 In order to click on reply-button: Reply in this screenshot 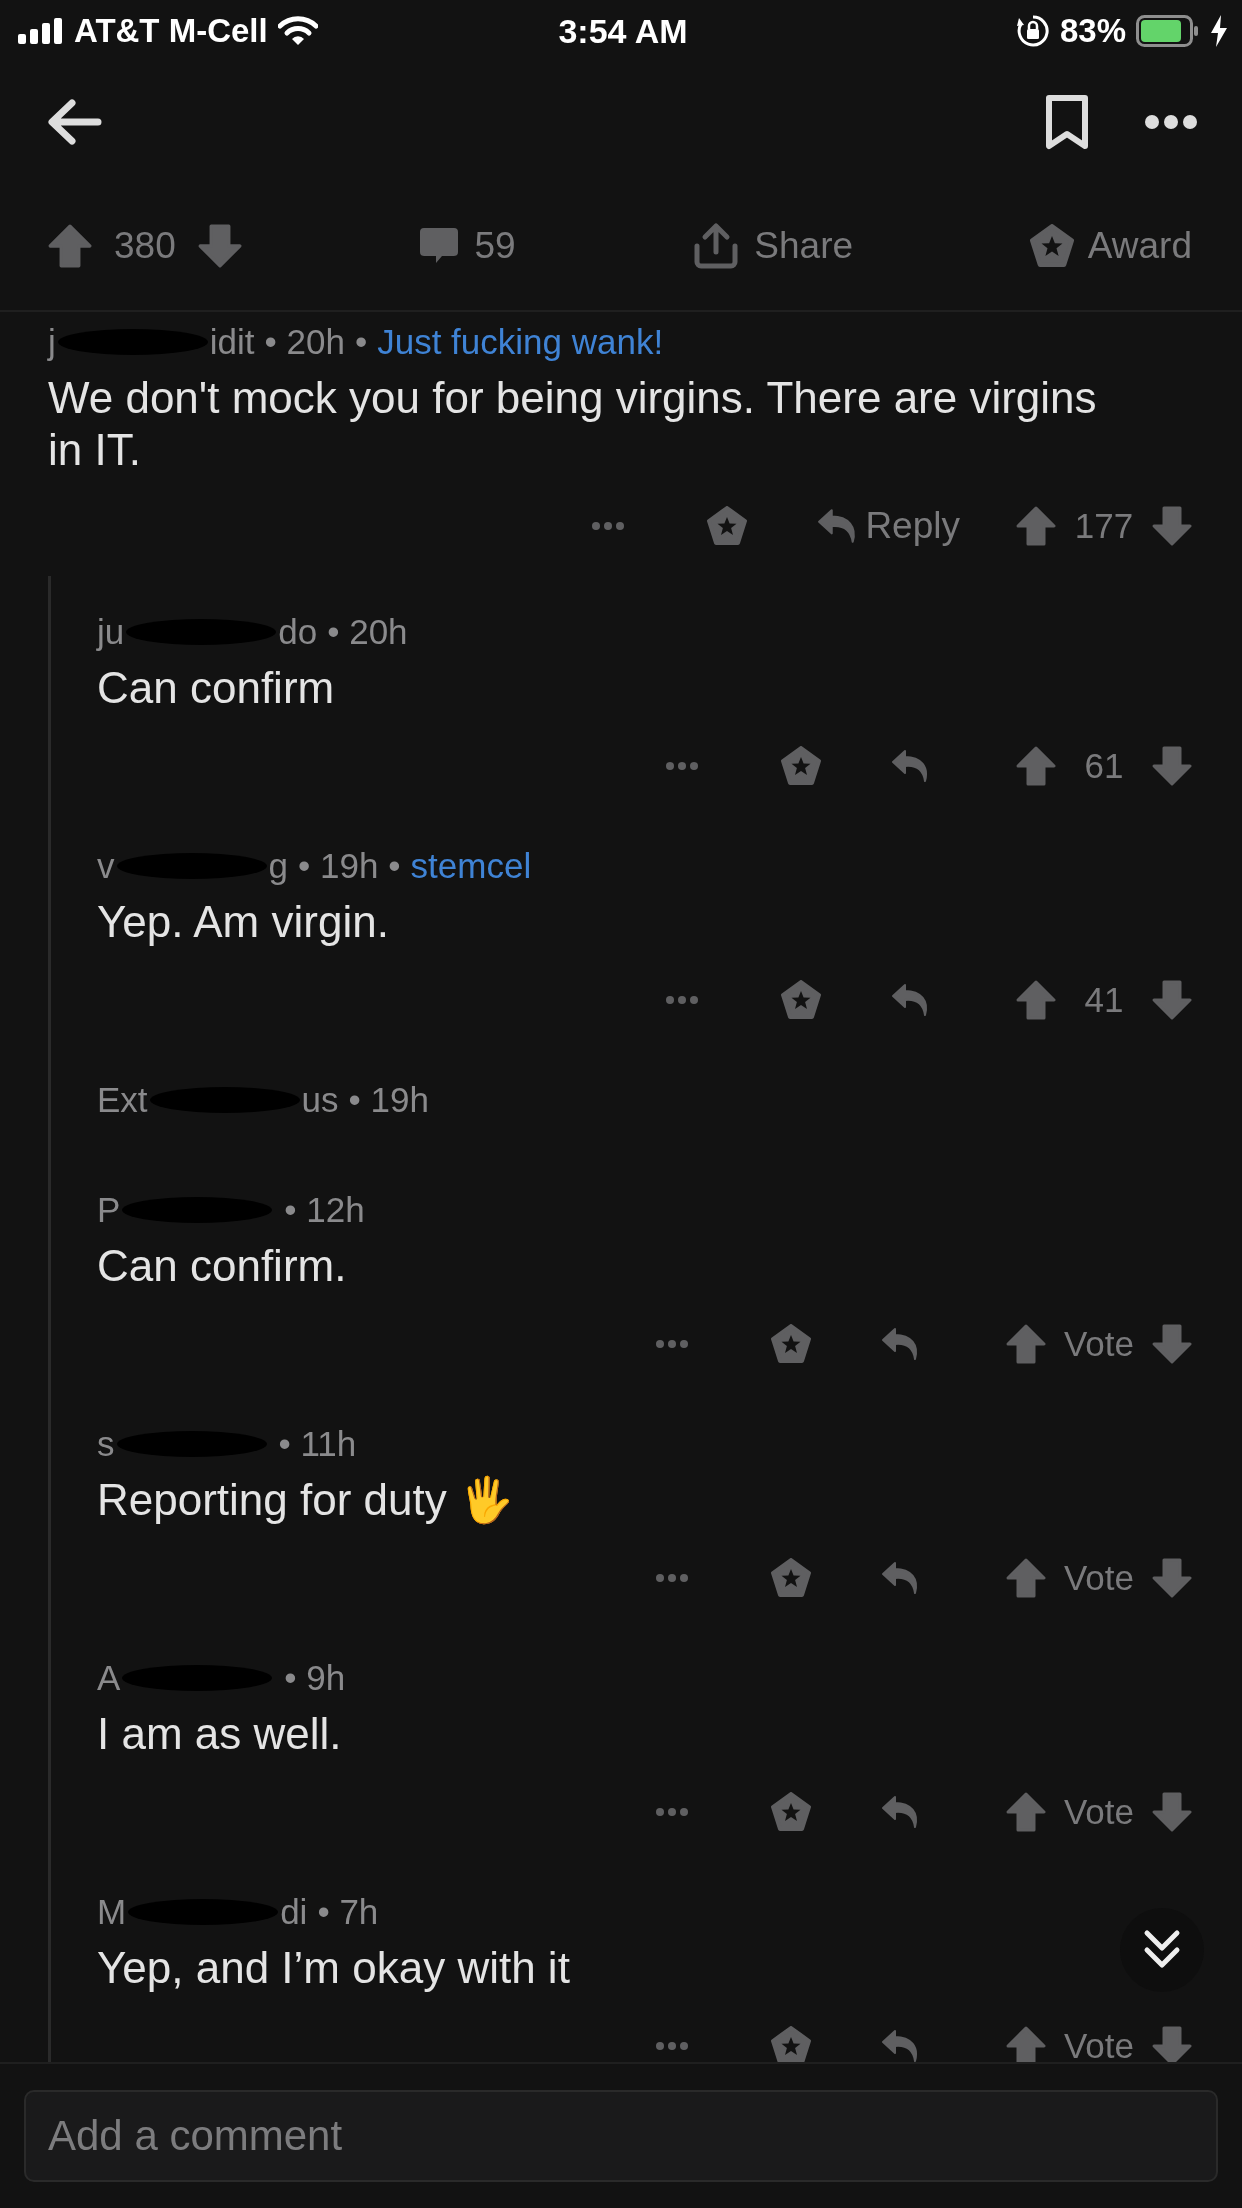, I will do `click(888, 526)`.